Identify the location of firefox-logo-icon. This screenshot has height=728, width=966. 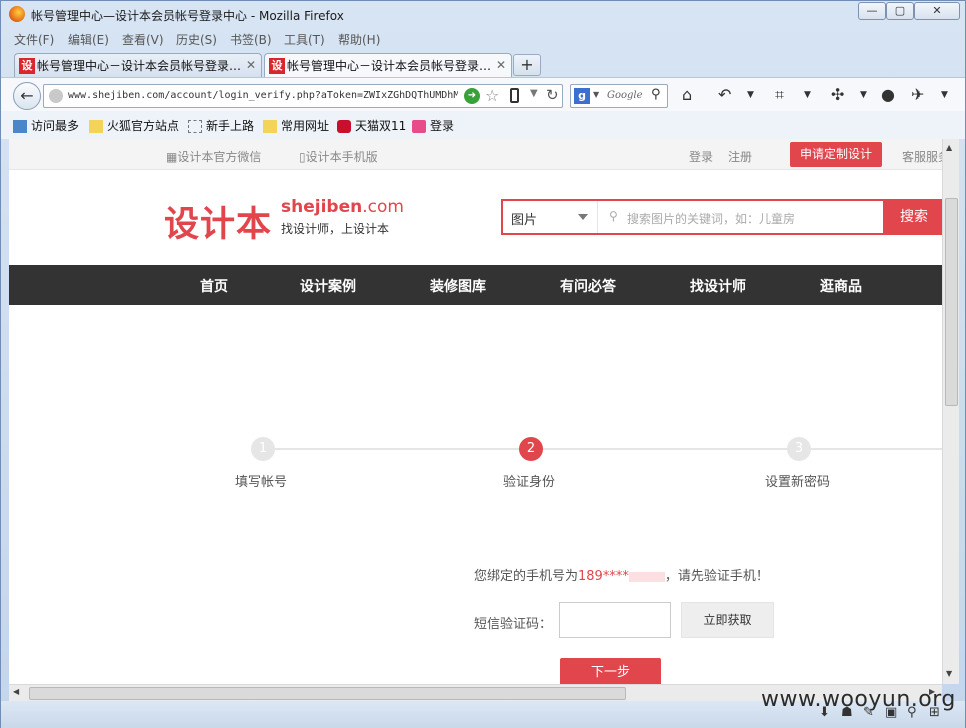
(17, 14).